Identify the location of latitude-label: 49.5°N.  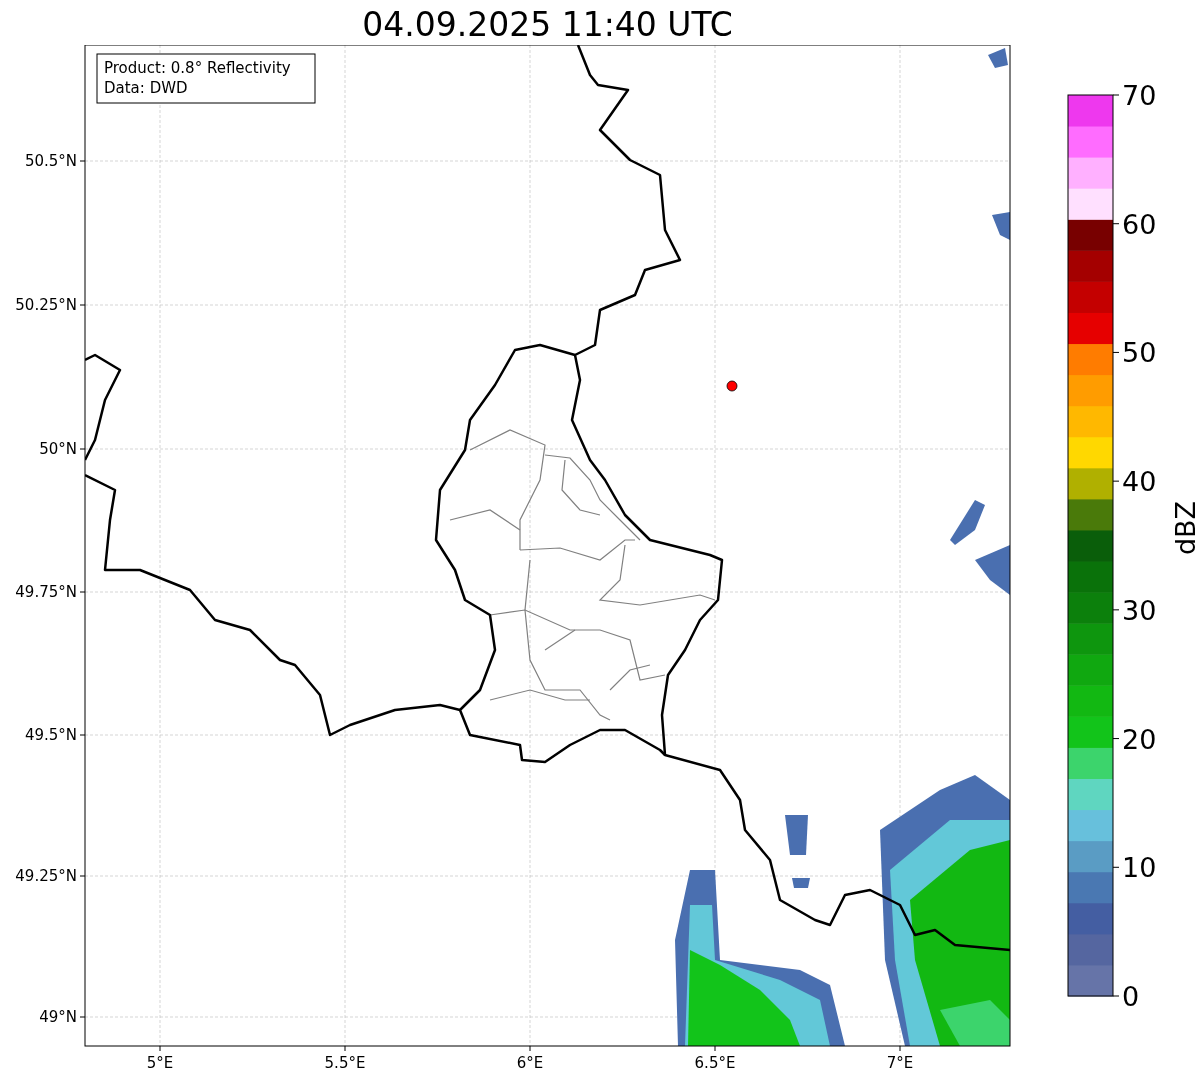
(50, 735).